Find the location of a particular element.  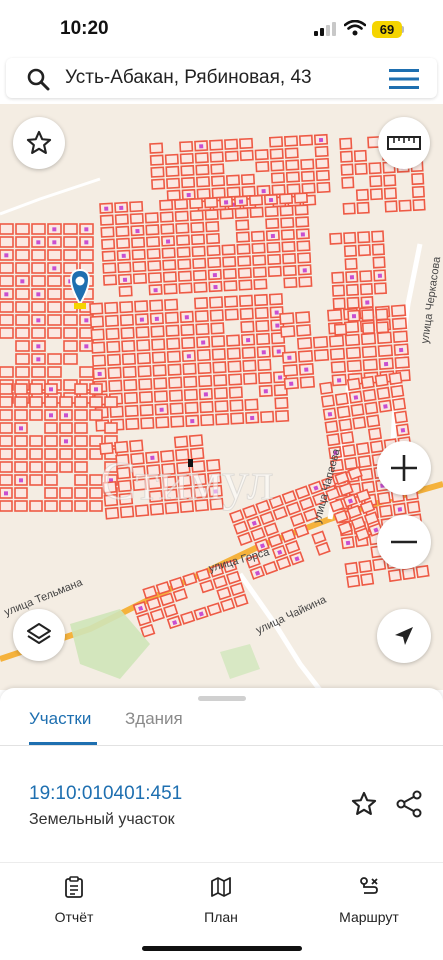

search-icon is located at coordinates (38, 79).